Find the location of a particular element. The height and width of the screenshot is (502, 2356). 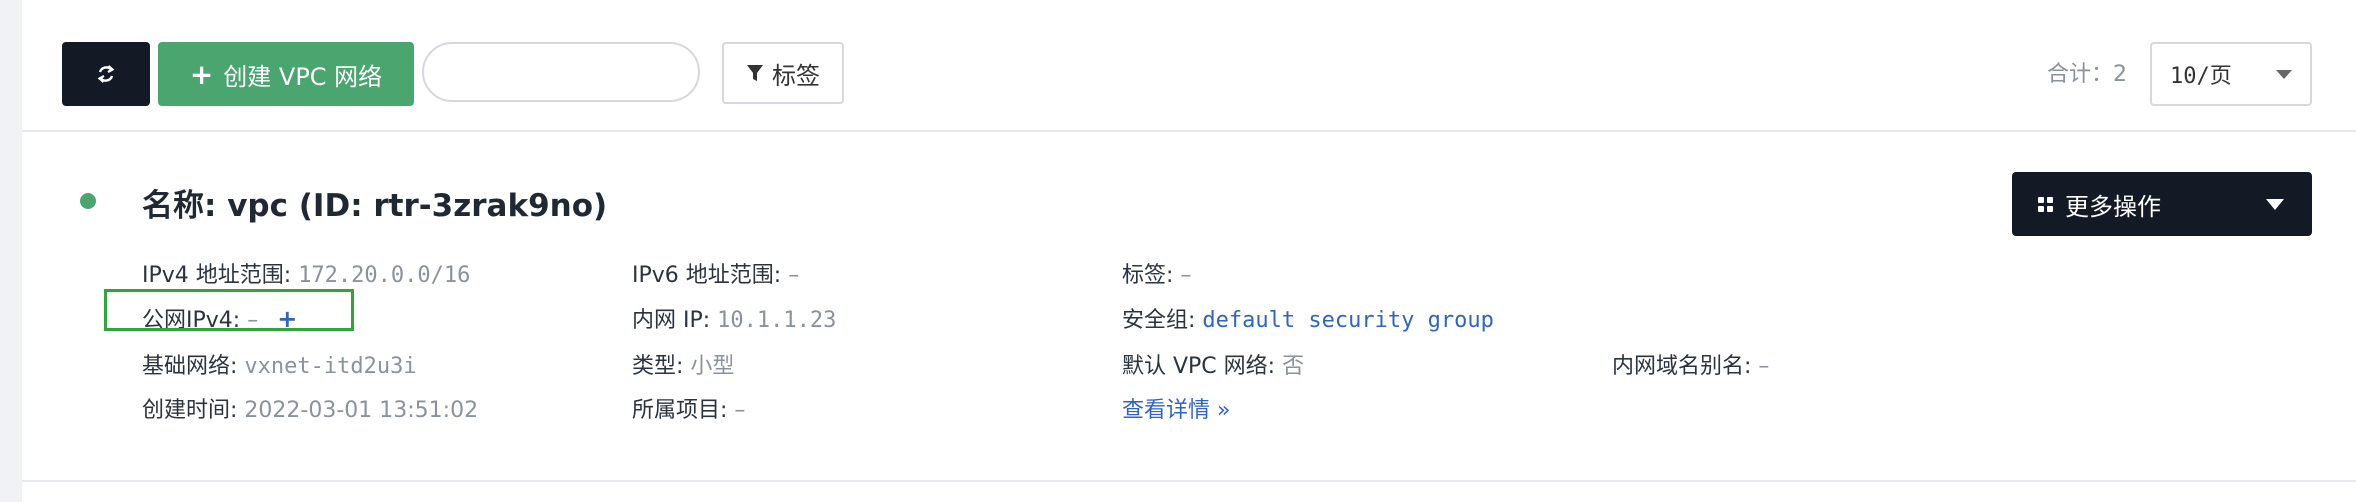

project-label: 所属项目: is located at coordinates (680, 410).